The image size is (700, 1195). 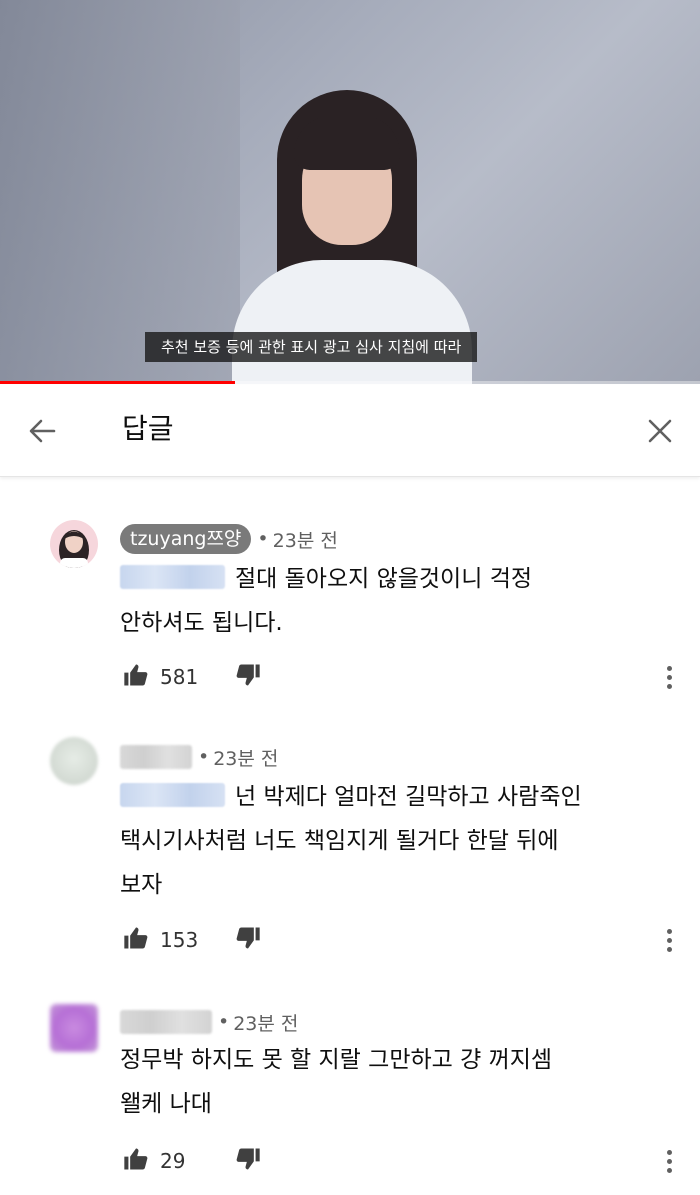 I want to click on comment-text-line: 보자, so click(x=141, y=885).